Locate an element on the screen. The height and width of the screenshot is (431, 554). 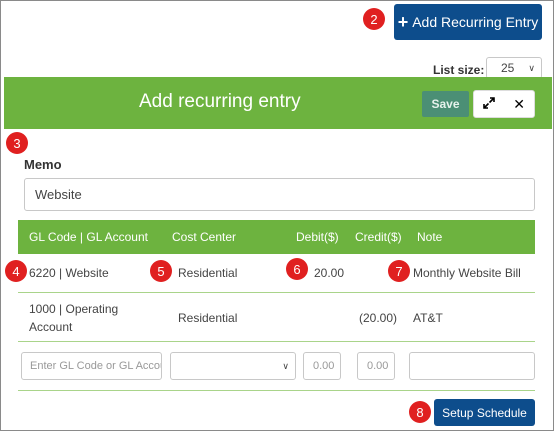
save-button: Save is located at coordinates (445, 104).